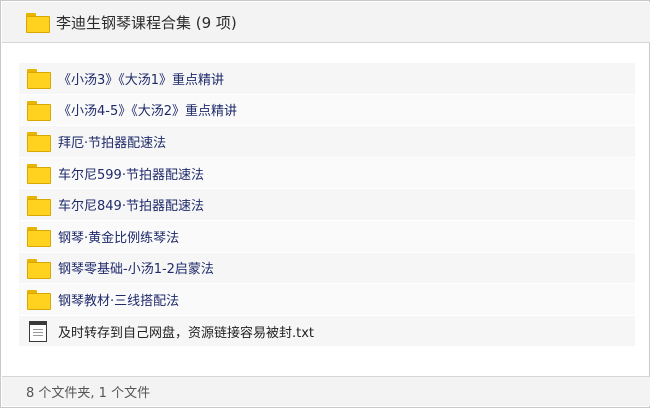  What do you see at coordinates (136, 270) in the screenshot?
I see `item-label: 钢琴零基础-小汤1-2启蒙法` at bounding box center [136, 270].